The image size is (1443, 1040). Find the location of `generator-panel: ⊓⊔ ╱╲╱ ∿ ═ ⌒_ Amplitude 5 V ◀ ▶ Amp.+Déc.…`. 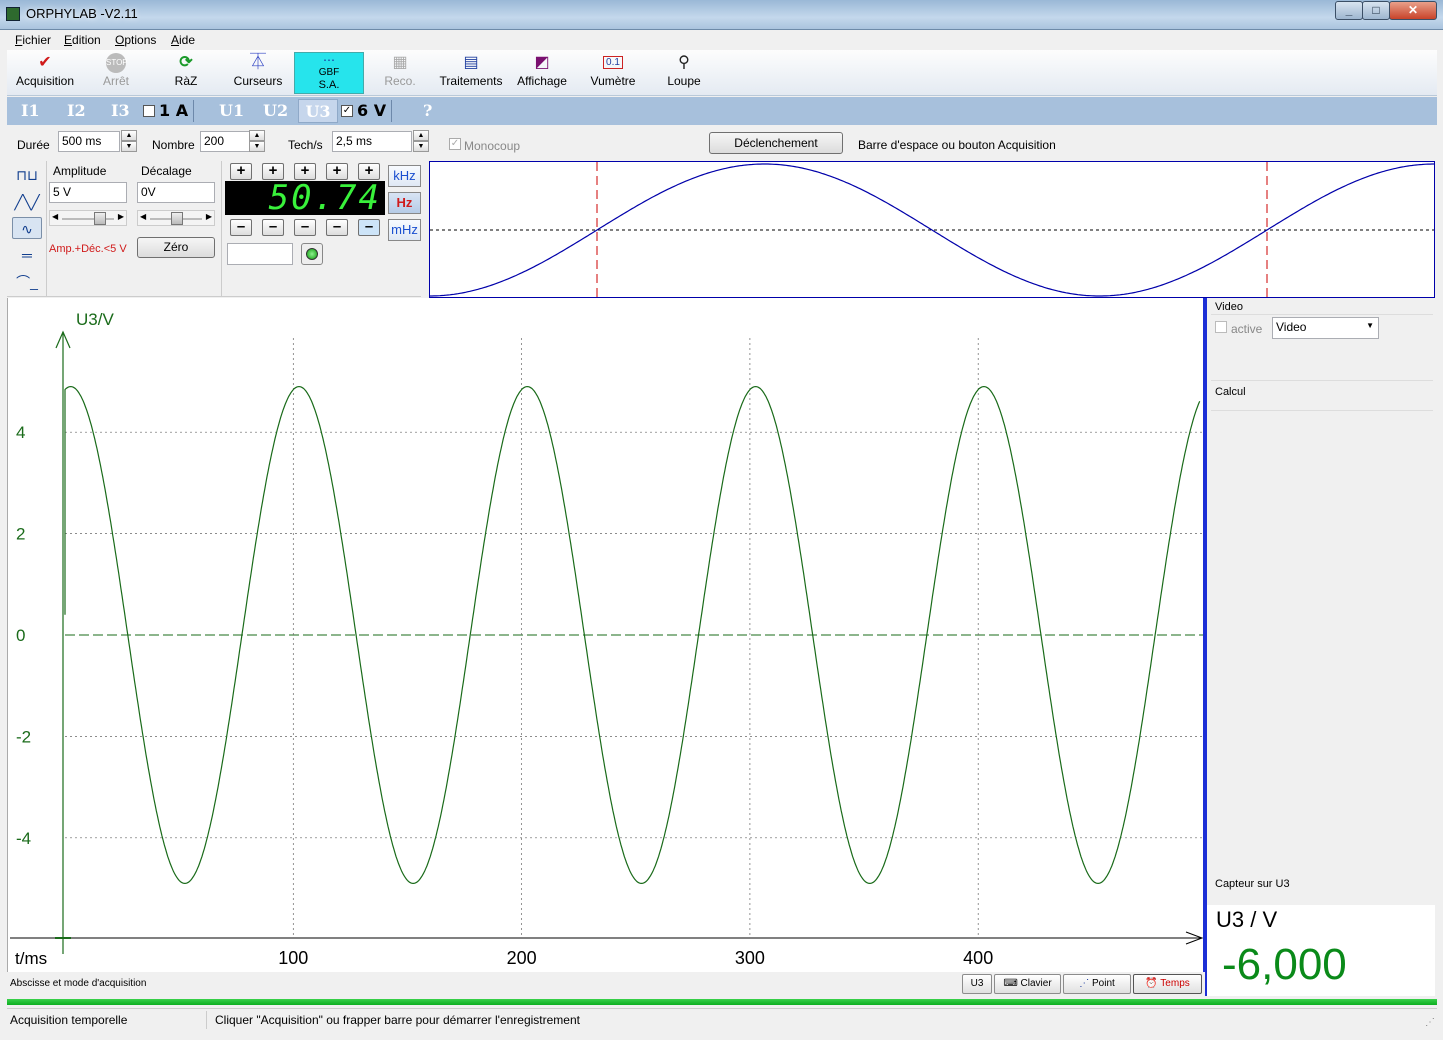

generator-panel: ⊓⊔ ╱╲╱ ∿ ═ ⌒_ Amplitude 5 V ◀ ▶ Amp.+Déc.… is located at coordinates (214, 229).